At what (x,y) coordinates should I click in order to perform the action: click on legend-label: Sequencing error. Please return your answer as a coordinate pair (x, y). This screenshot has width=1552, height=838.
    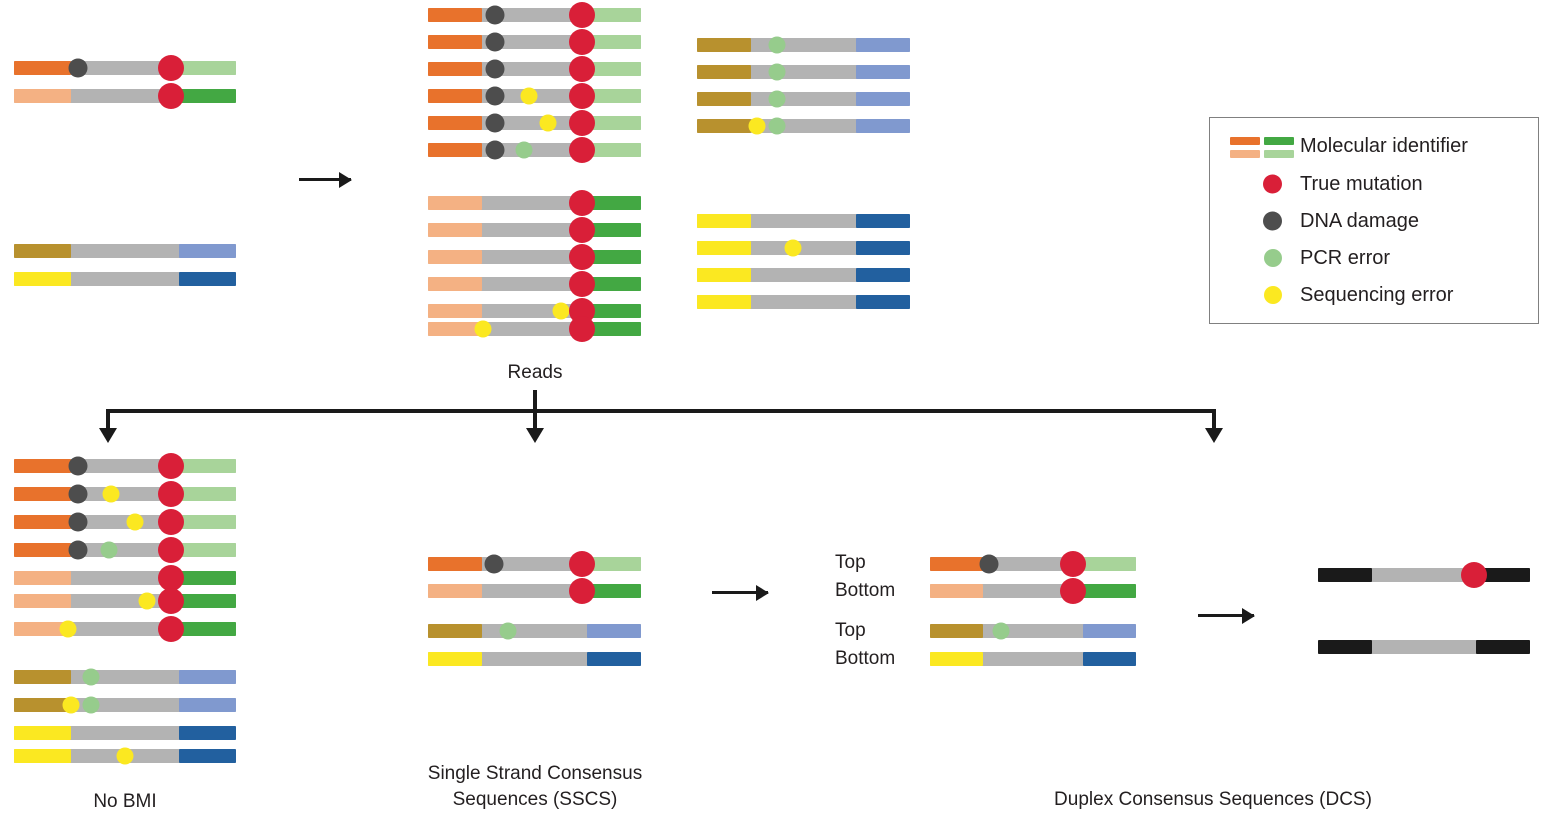
    Looking at the image, I should click on (1377, 294).